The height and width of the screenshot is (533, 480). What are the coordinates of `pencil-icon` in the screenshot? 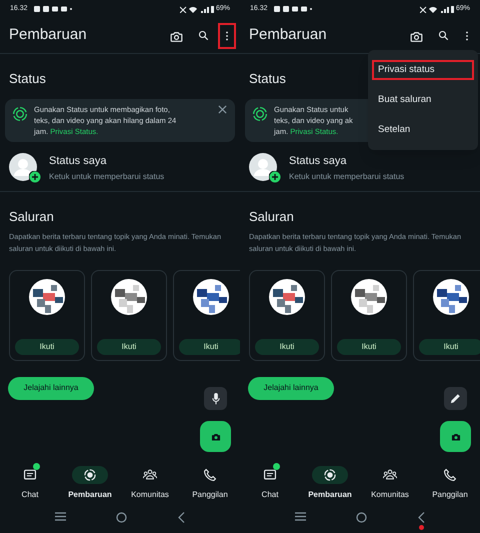 It's located at (455, 398).